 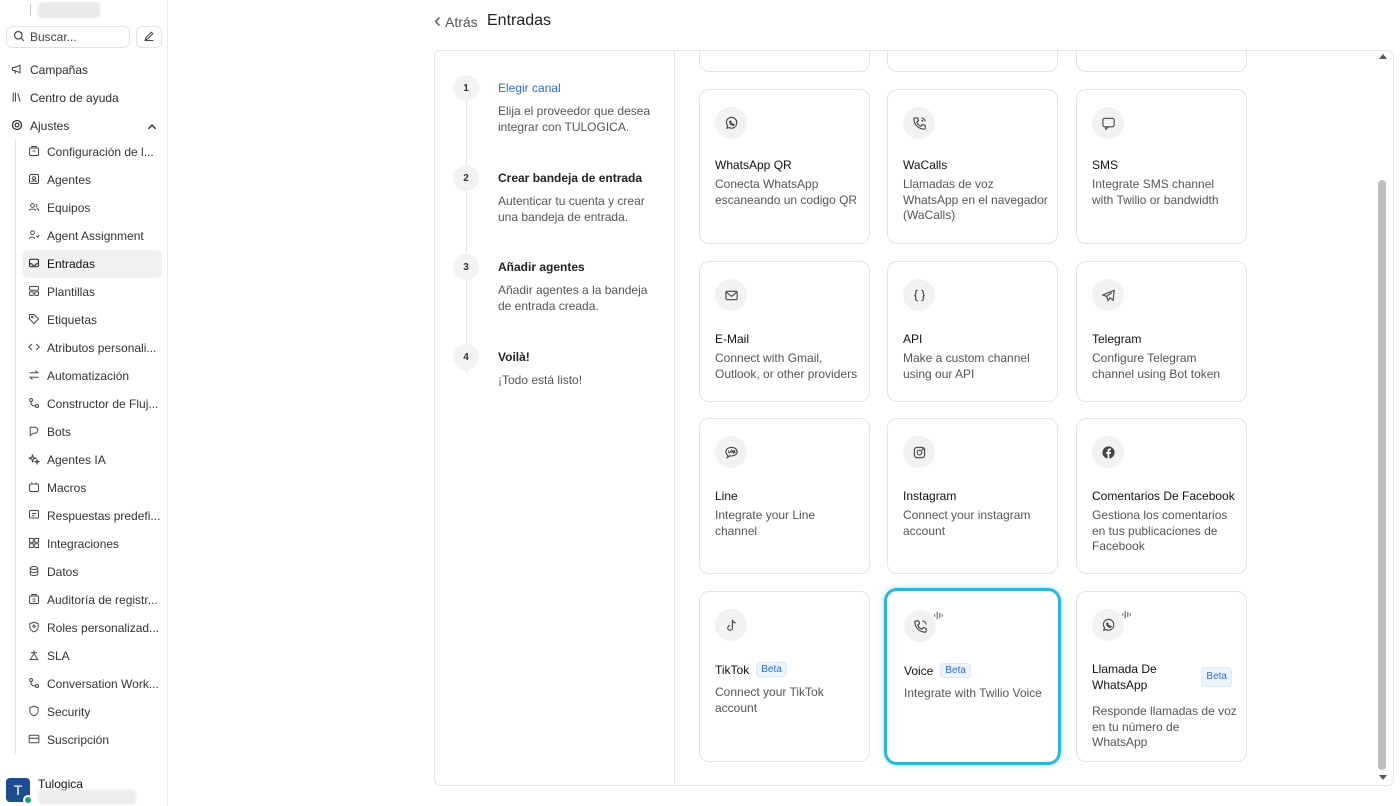 I want to click on megaphone-icon, so click(x=20, y=70).